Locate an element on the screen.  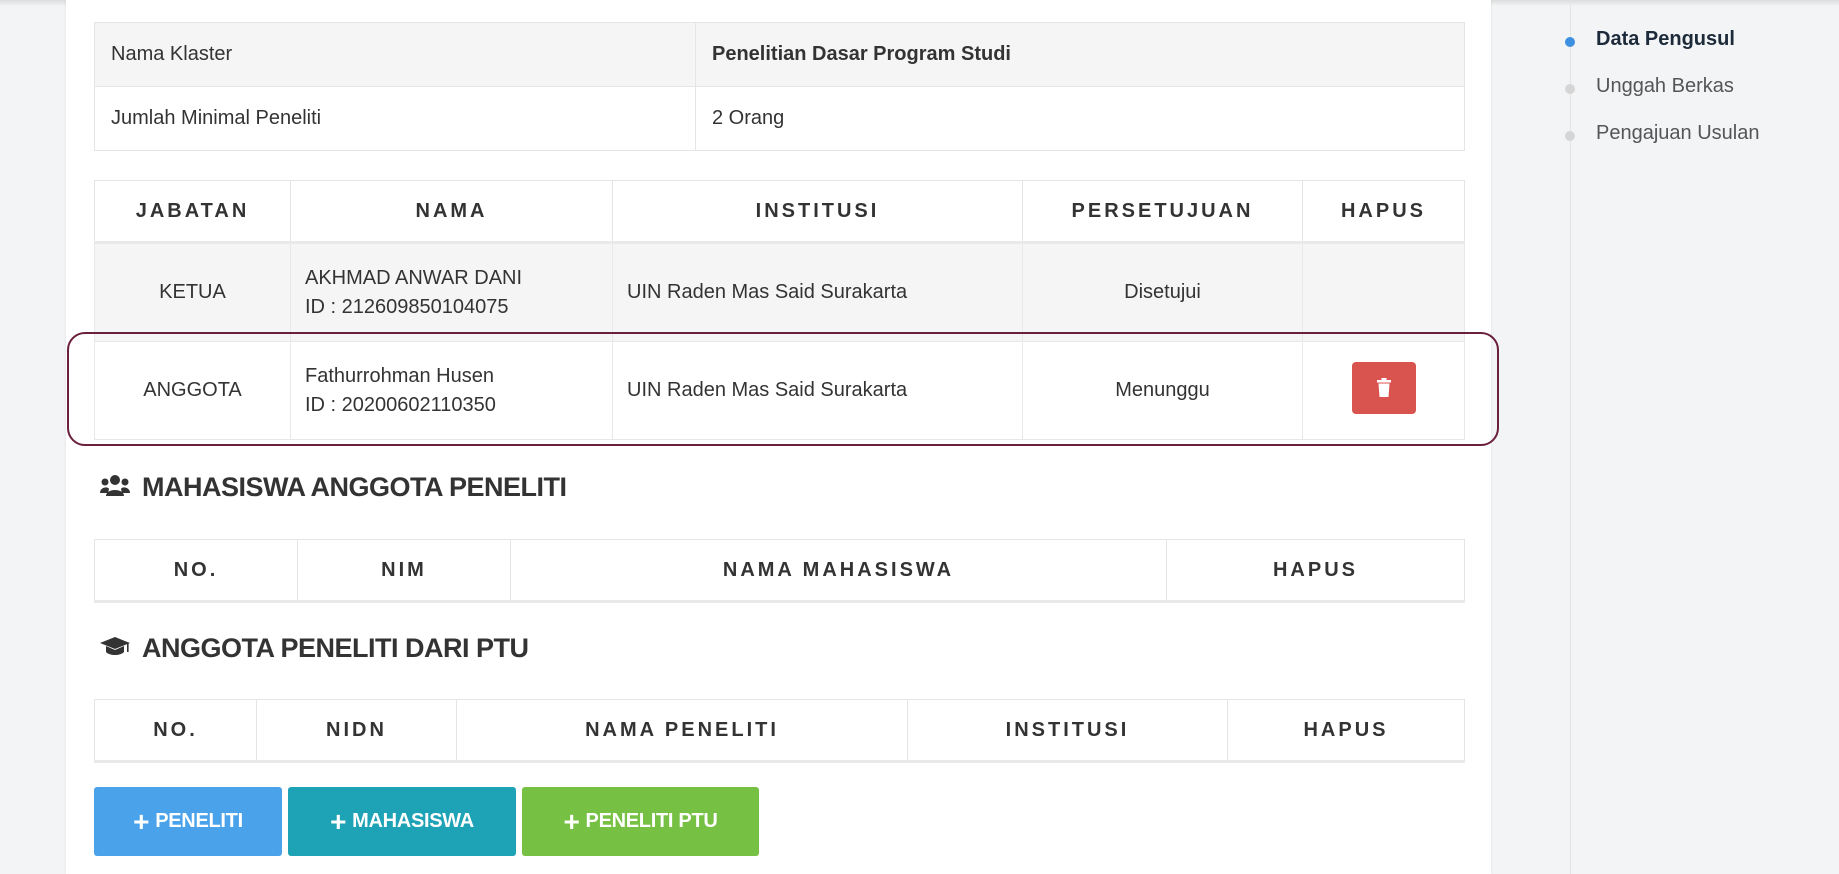
institution-cell: UIN Raden Mas Said Surakarta is located at coordinates (817, 292).